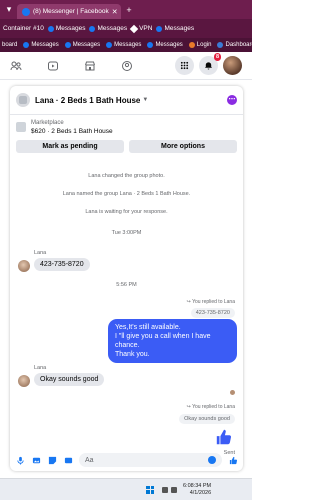  I want to click on listing-title: $620 · 2 Beds 1 Bath House, so click(72, 131).